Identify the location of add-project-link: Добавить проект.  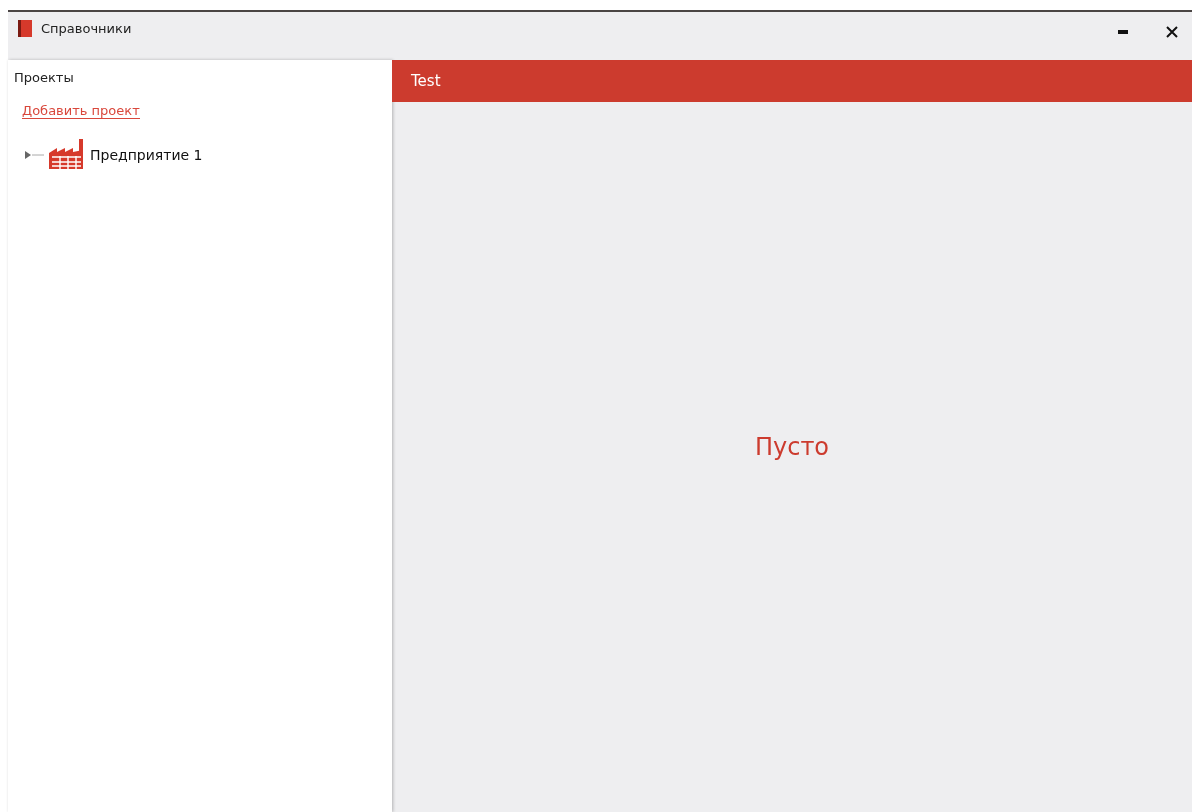
(81, 111).